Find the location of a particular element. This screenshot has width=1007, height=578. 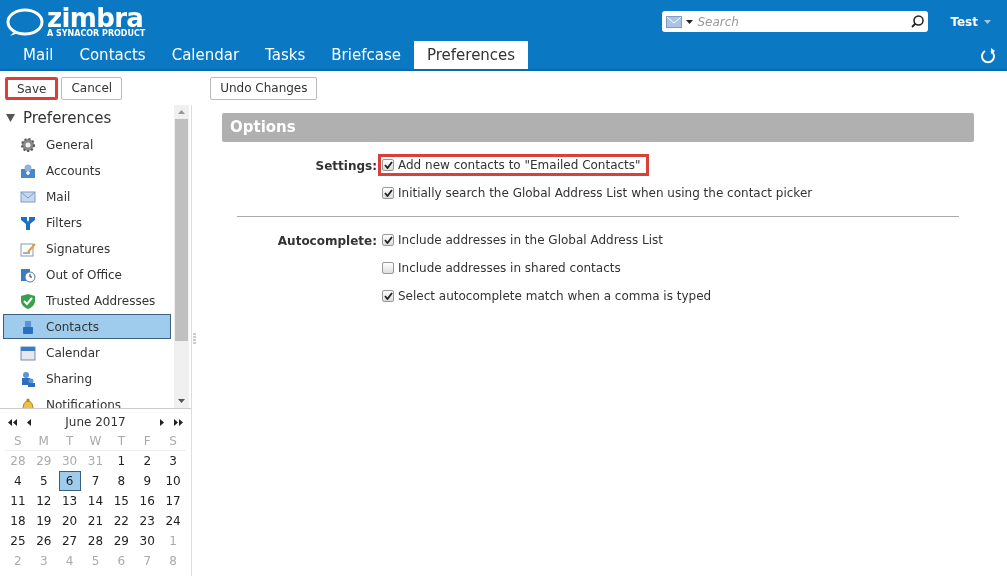

logo-text: zimbra is located at coordinates (95, 17).